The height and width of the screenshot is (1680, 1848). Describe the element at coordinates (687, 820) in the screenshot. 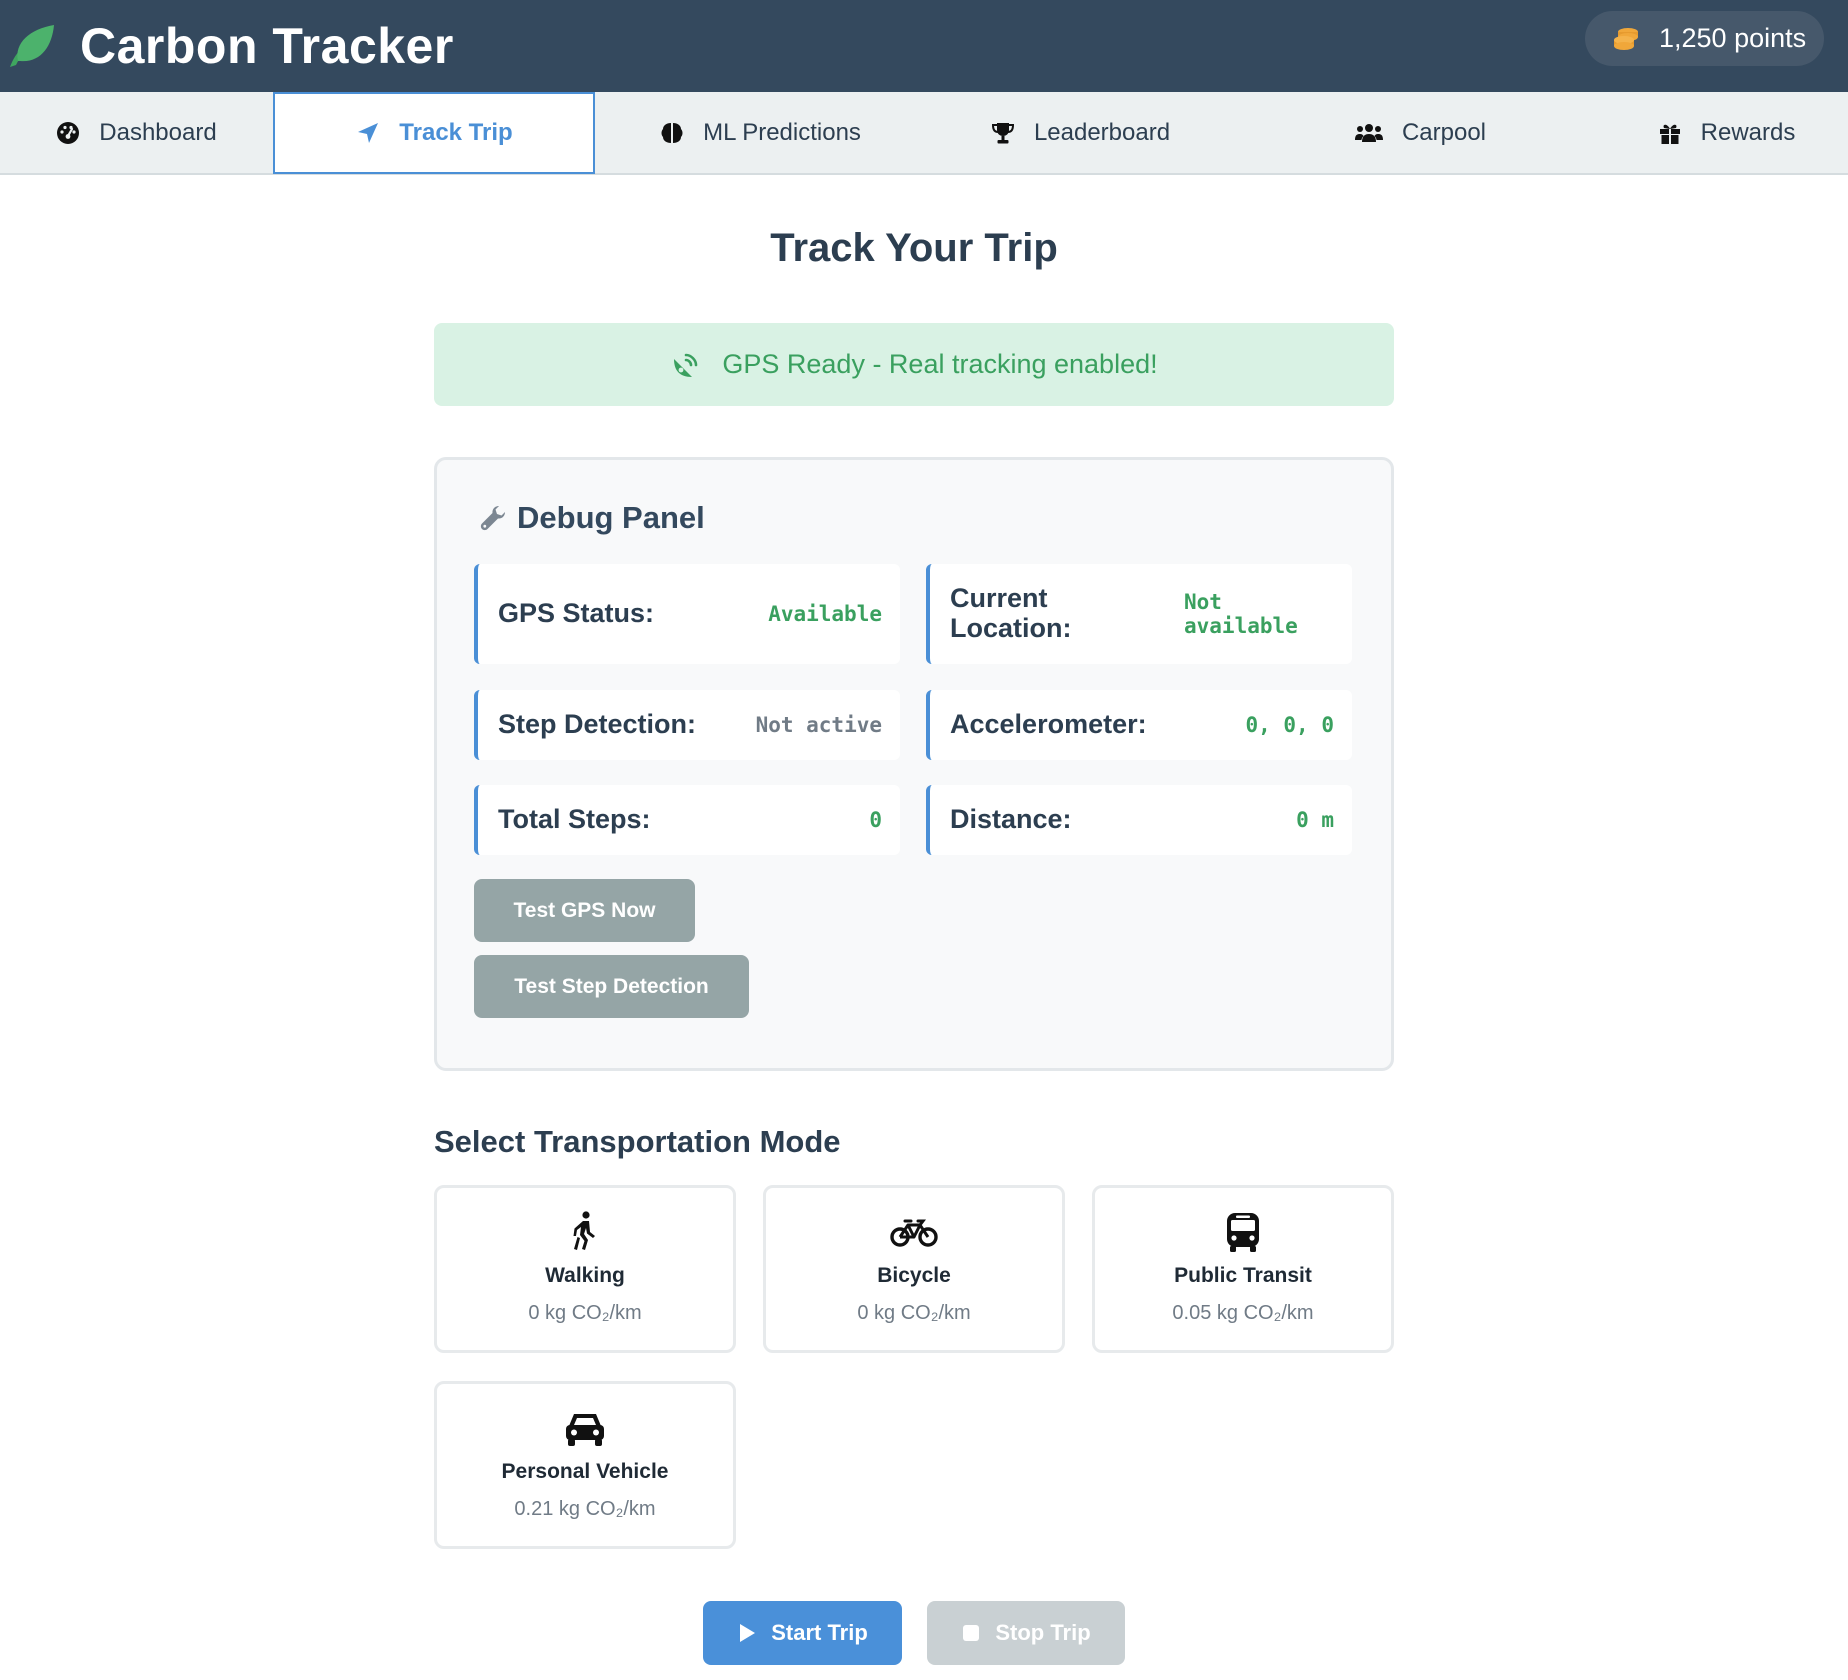

I see `stat-total-steps: Total Steps: 0` at that location.